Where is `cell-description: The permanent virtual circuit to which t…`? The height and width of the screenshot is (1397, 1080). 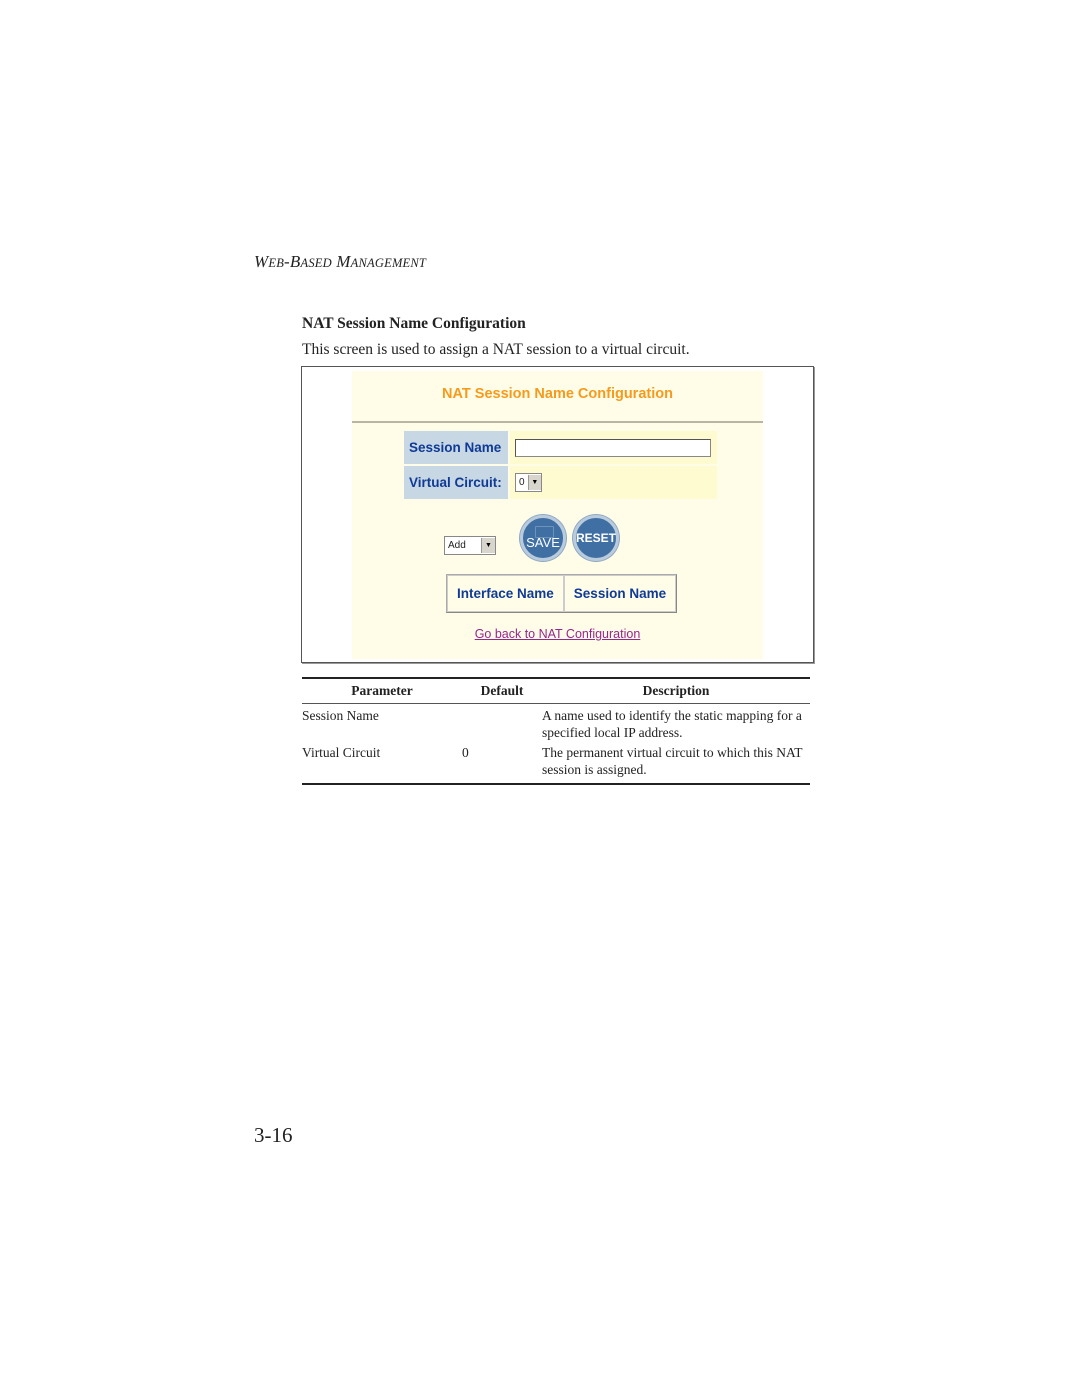 cell-description: The permanent virtual circuit to which t… is located at coordinates (672, 761).